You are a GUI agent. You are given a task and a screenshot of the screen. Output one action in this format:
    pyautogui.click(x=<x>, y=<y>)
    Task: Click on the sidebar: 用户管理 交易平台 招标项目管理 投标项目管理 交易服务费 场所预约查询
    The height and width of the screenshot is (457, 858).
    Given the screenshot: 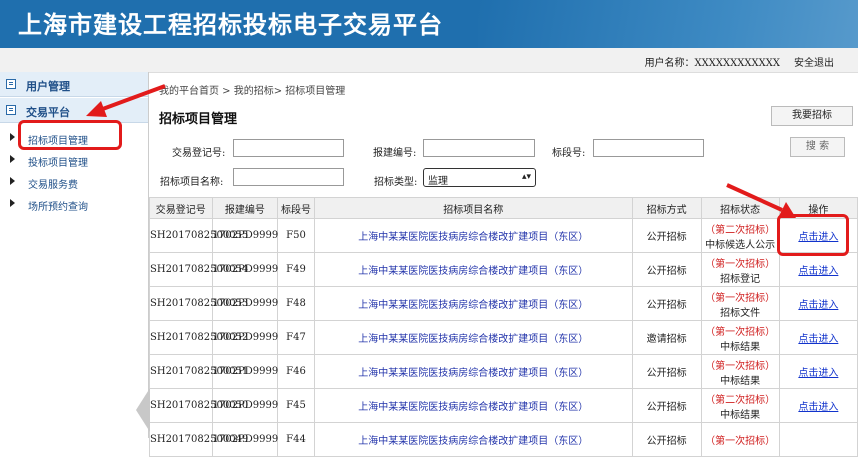 What is the action you would take?
    pyautogui.click(x=74, y=255)
    